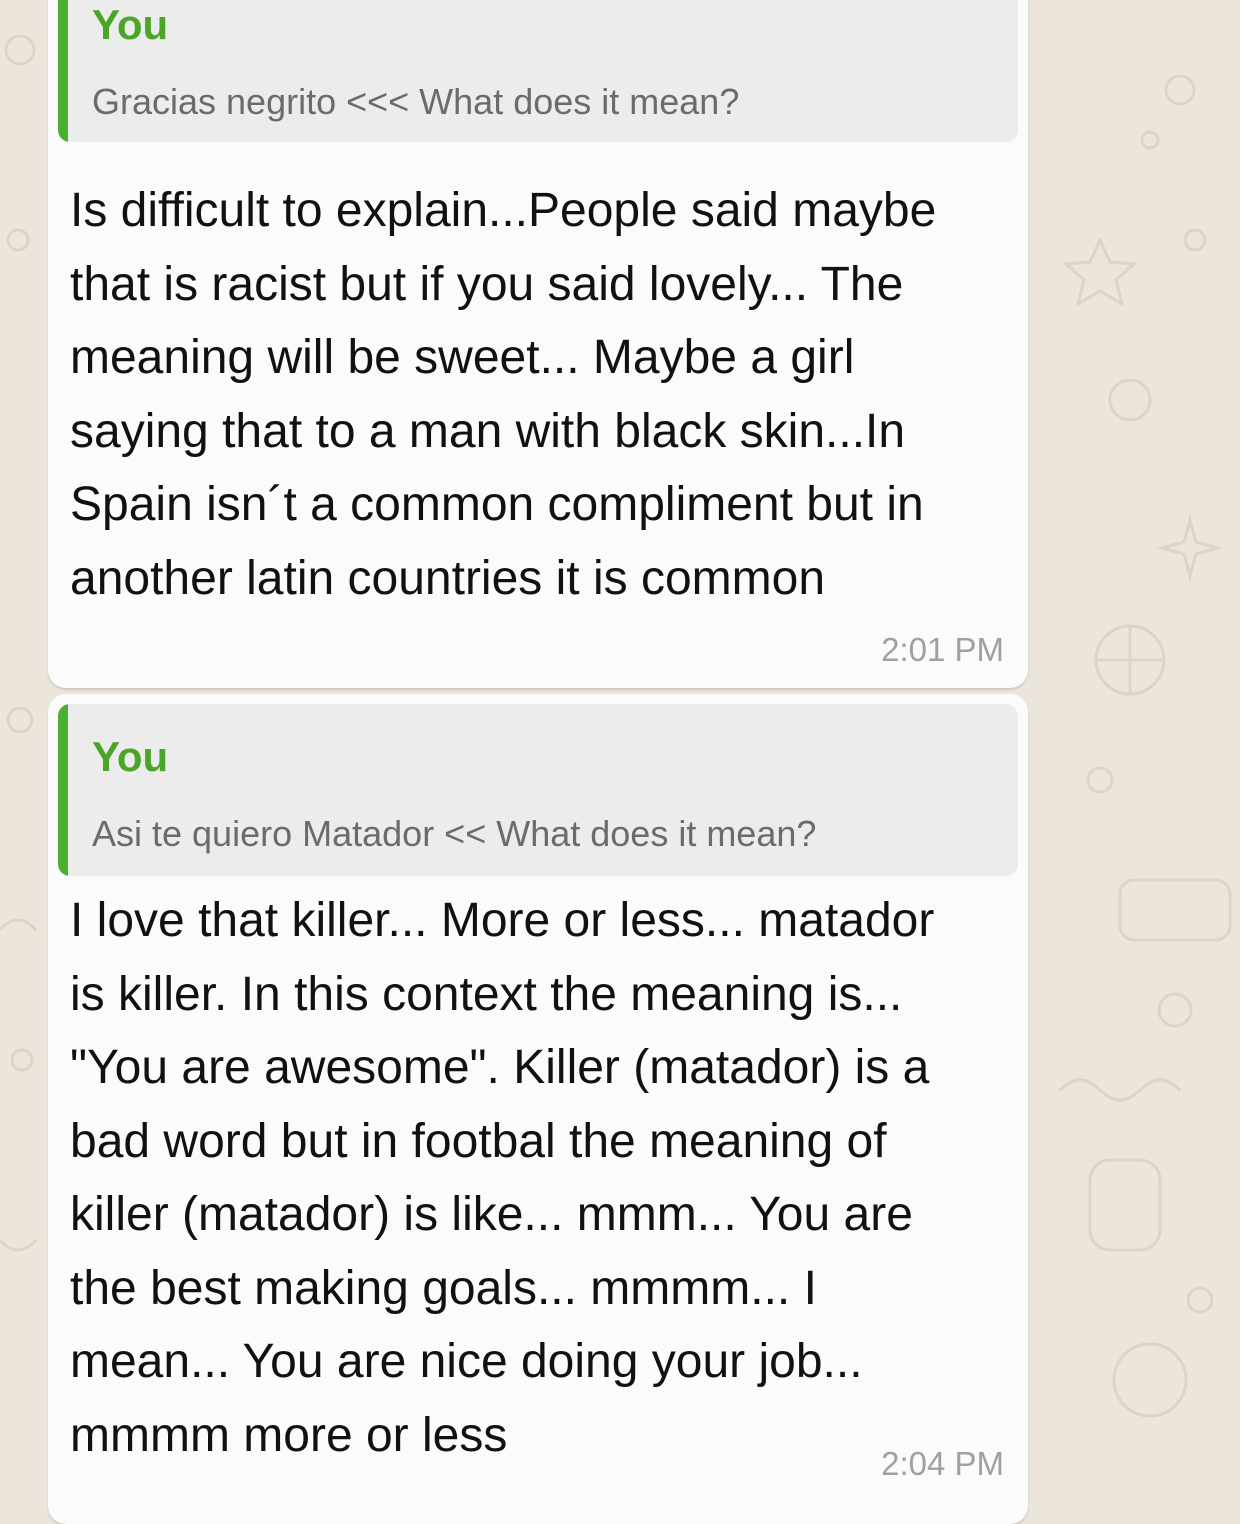  I want to click on quote-text: Gracias negrito <<< What does it mean?, so click(416, 101).